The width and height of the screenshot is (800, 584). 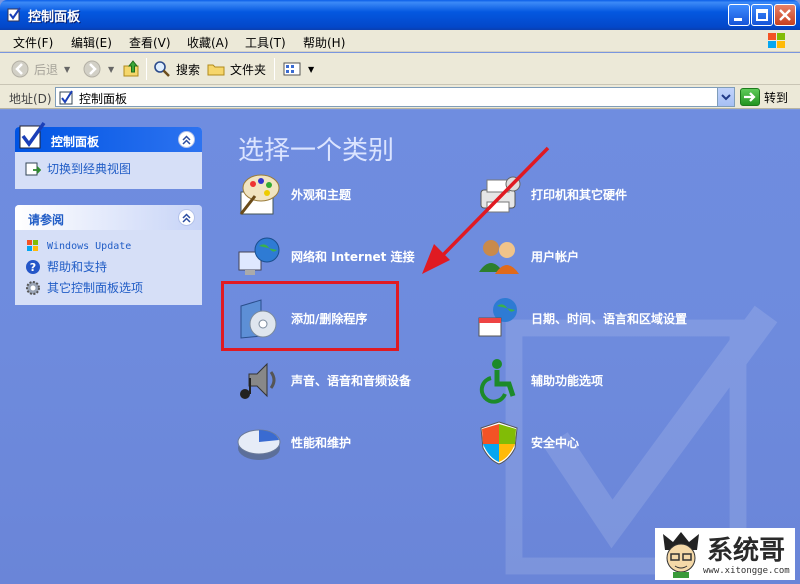 What do you see at coordinates (46, 69) in the screenshot?
I see `back-label: 后退` at bounding box center [46, 69].